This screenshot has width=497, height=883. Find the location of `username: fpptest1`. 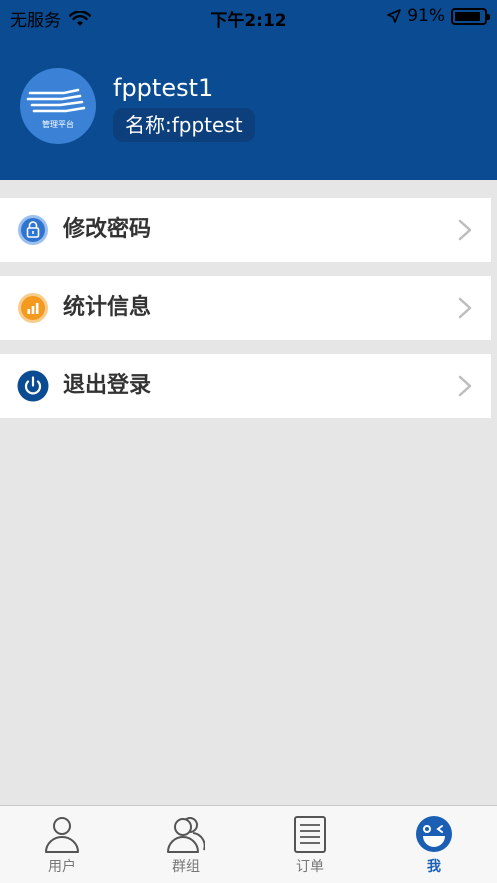

username: fpptest1 is located at coordinates (163, 88).